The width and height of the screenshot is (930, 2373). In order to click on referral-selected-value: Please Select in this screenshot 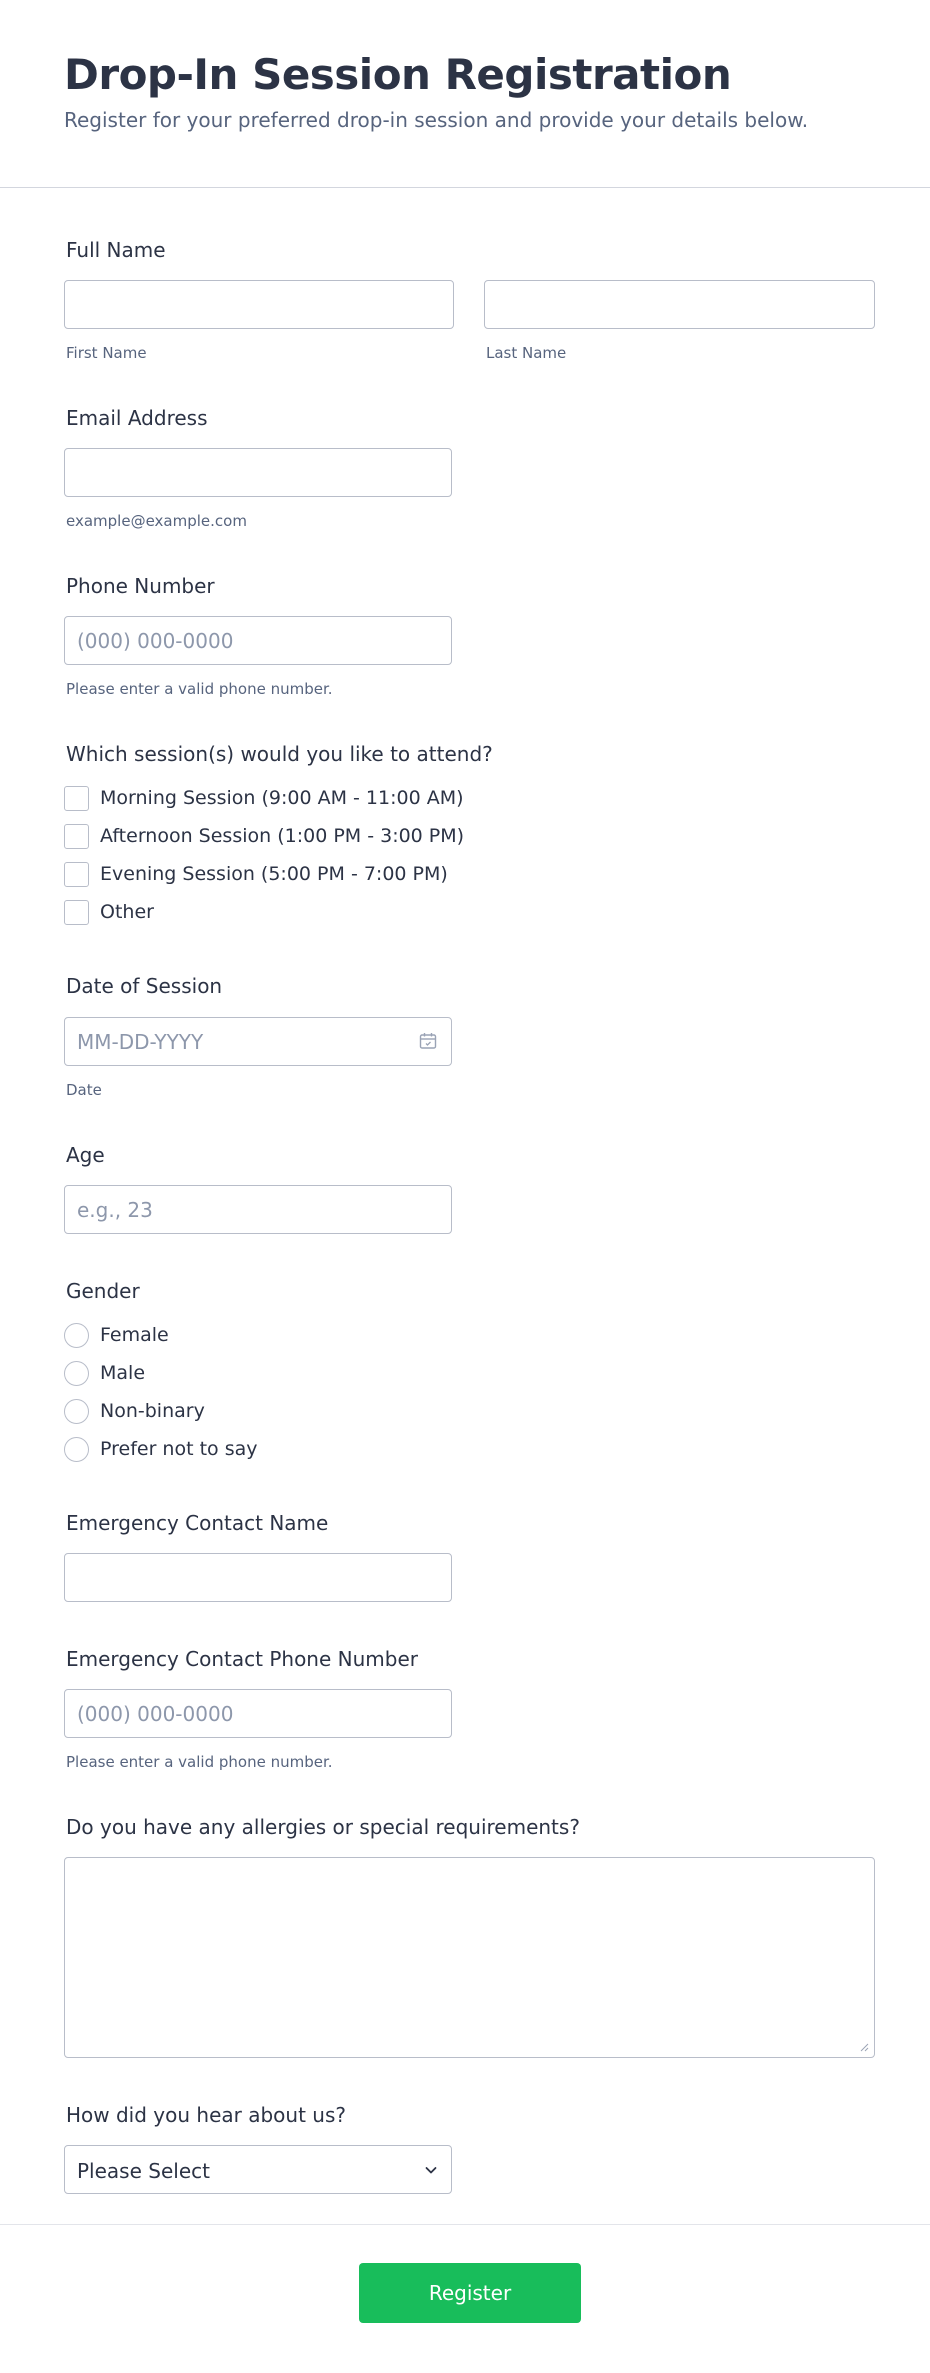, I will do `click(143, 2171)`.